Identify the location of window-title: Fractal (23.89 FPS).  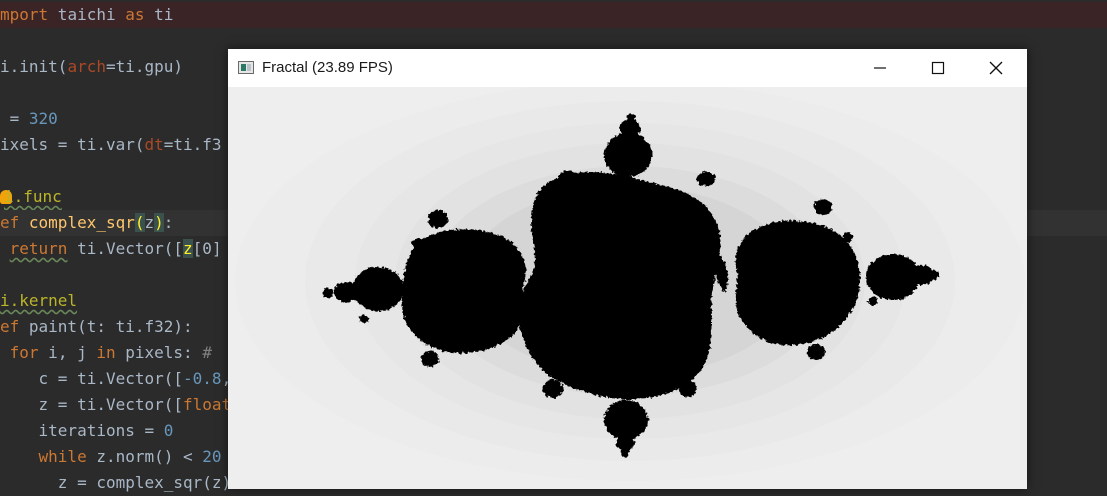
(327, 67).